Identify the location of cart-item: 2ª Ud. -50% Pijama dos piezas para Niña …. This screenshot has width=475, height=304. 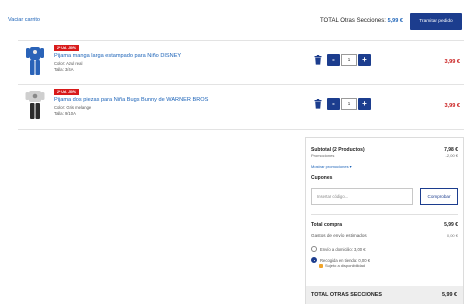
(241, 107).